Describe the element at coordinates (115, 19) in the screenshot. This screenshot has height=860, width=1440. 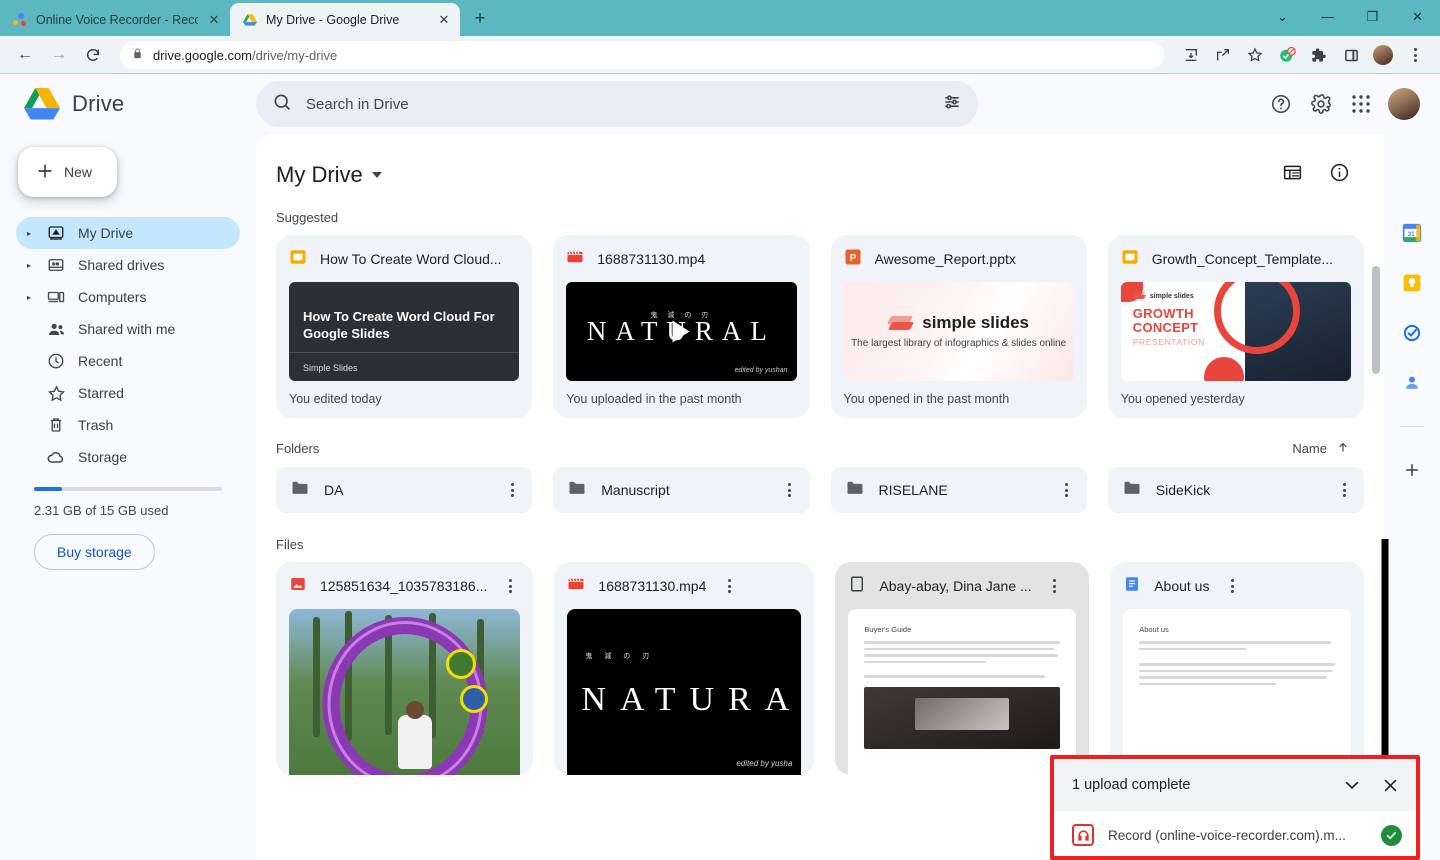
I see `browser-tab-voice-recorder: Online Voice Recorder - Record V ✕` at that location.